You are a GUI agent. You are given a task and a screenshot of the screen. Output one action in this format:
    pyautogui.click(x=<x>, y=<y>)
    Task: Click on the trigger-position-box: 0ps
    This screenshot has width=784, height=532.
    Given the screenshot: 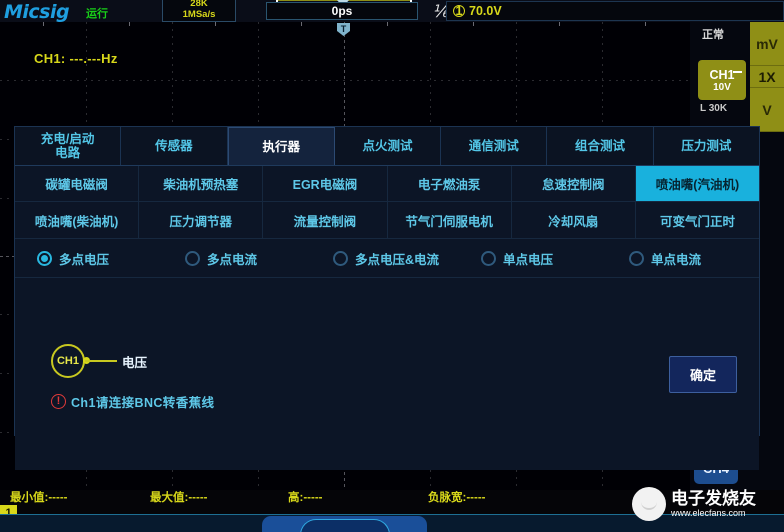 What is the action you would take?
    pyautogui.click(x=342, y=11)
    